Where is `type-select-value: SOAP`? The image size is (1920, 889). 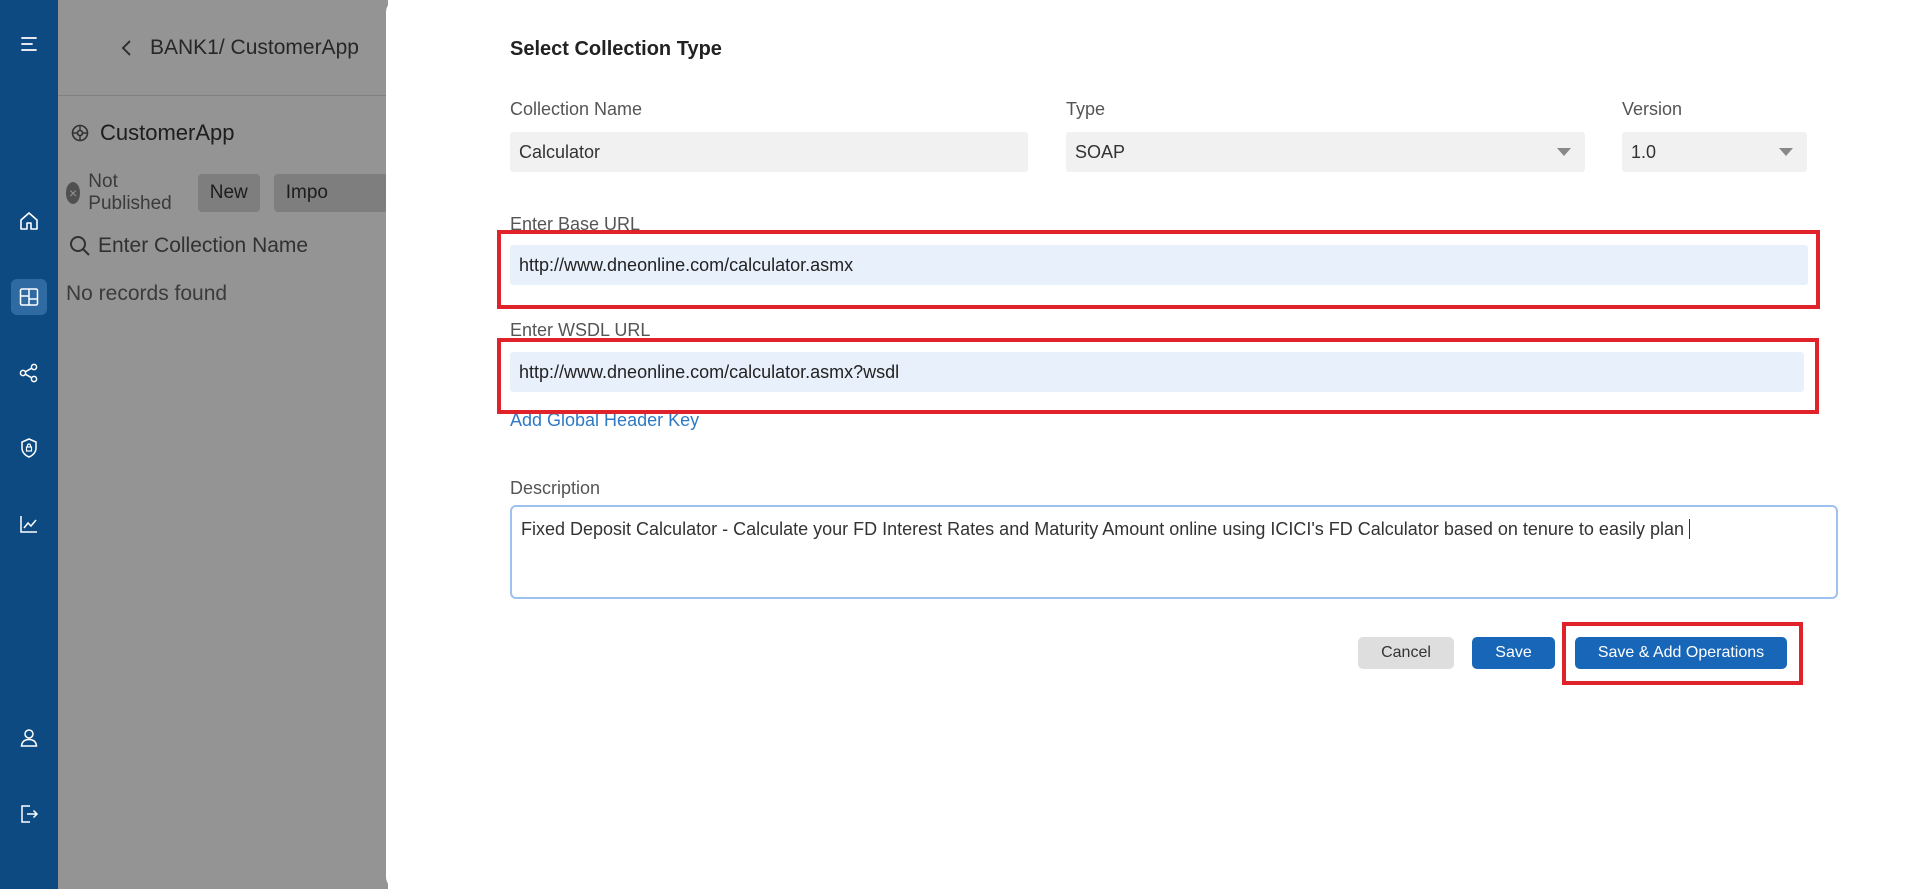
type-select-value: SOAP is located at coordinates (1100, 151).